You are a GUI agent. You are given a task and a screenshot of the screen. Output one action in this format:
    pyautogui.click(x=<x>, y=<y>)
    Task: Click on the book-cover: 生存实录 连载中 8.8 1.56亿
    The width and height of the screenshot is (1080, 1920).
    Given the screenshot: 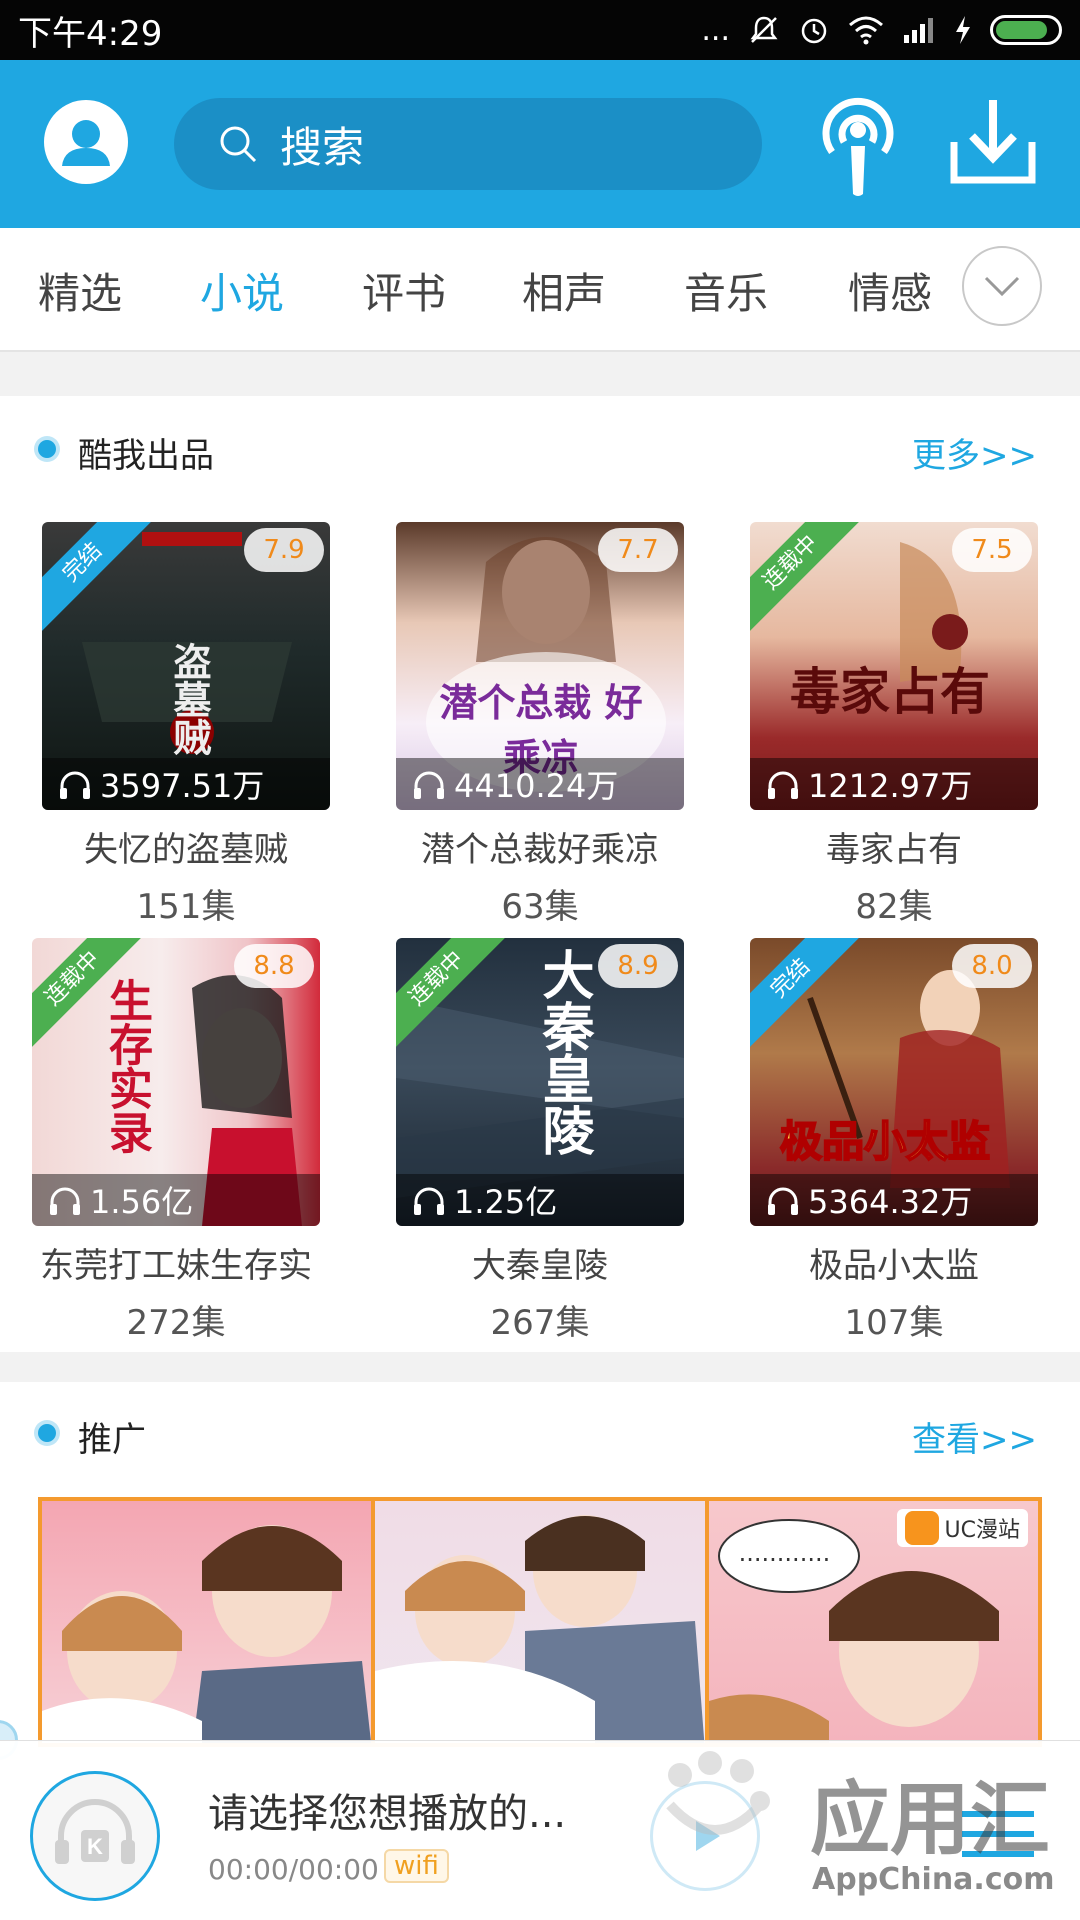 What is the action you would take?
    pyautogui.click(x=176, y=1082)
    